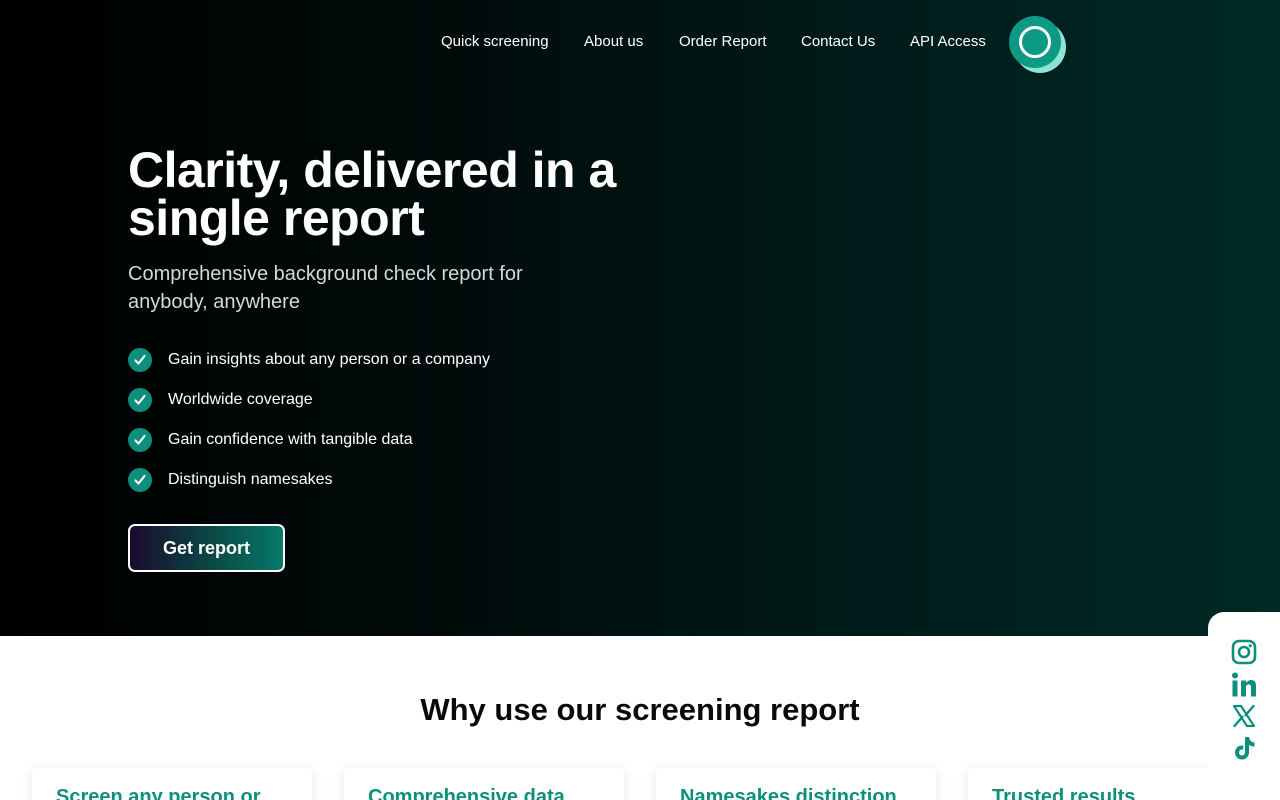 The width and height of the screenshot is (1280, 800). What do you see at coordinates (796, 784) in the screenshot?
I see `feature-card: Namesakes distinction` at bounding box center [796, 784].